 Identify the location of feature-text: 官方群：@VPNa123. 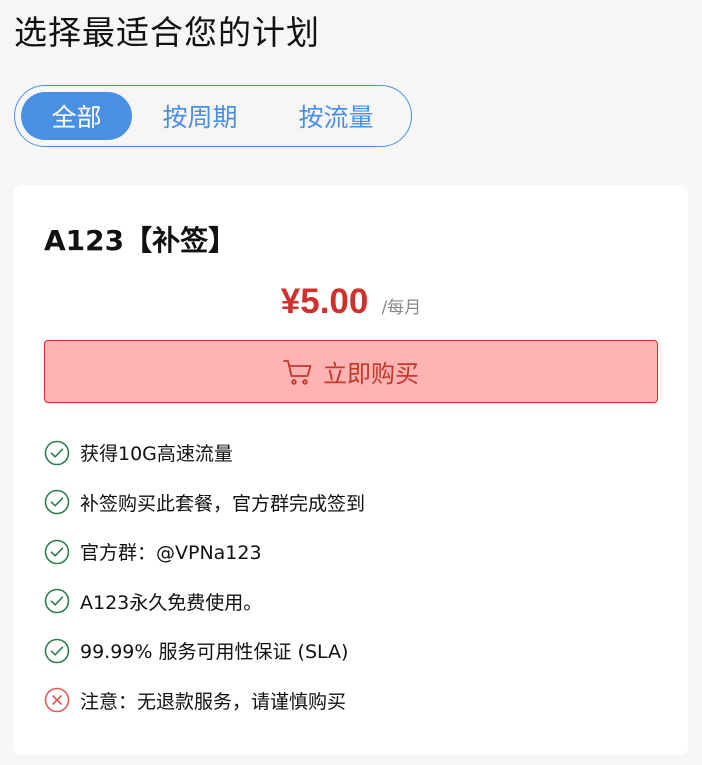
(171, 553).